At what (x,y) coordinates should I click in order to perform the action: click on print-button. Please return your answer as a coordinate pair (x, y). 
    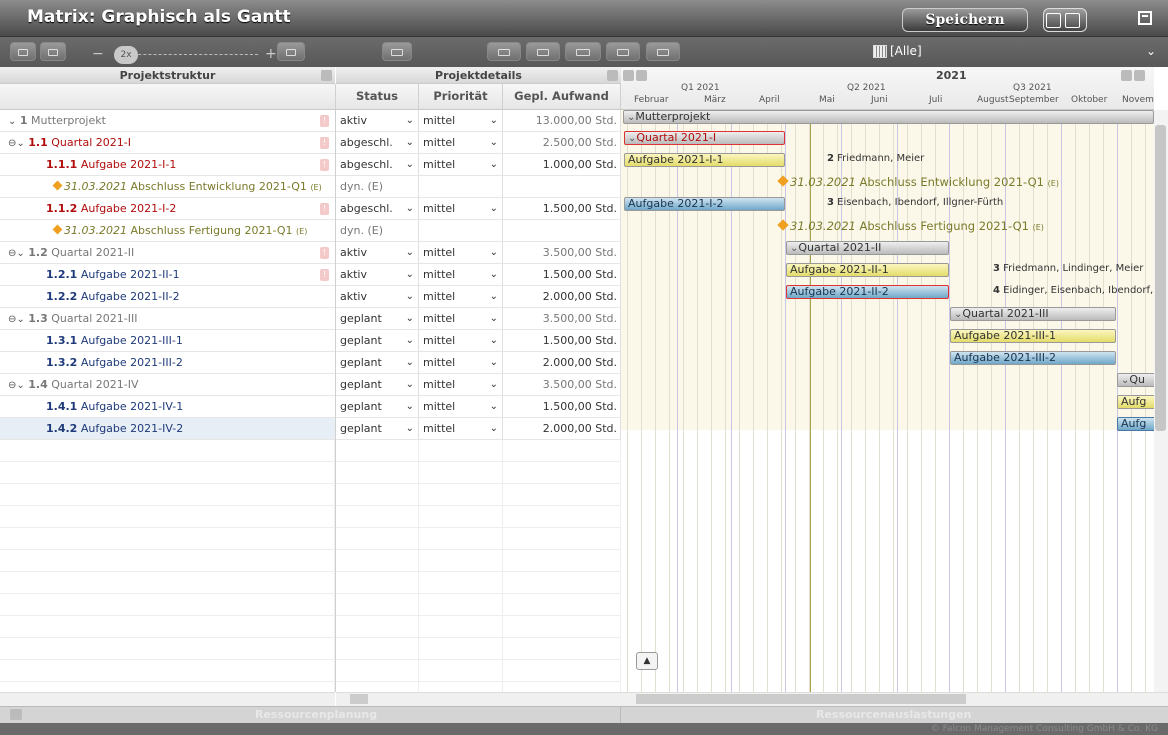
    Looking at the image, I should click on (1065, 20).